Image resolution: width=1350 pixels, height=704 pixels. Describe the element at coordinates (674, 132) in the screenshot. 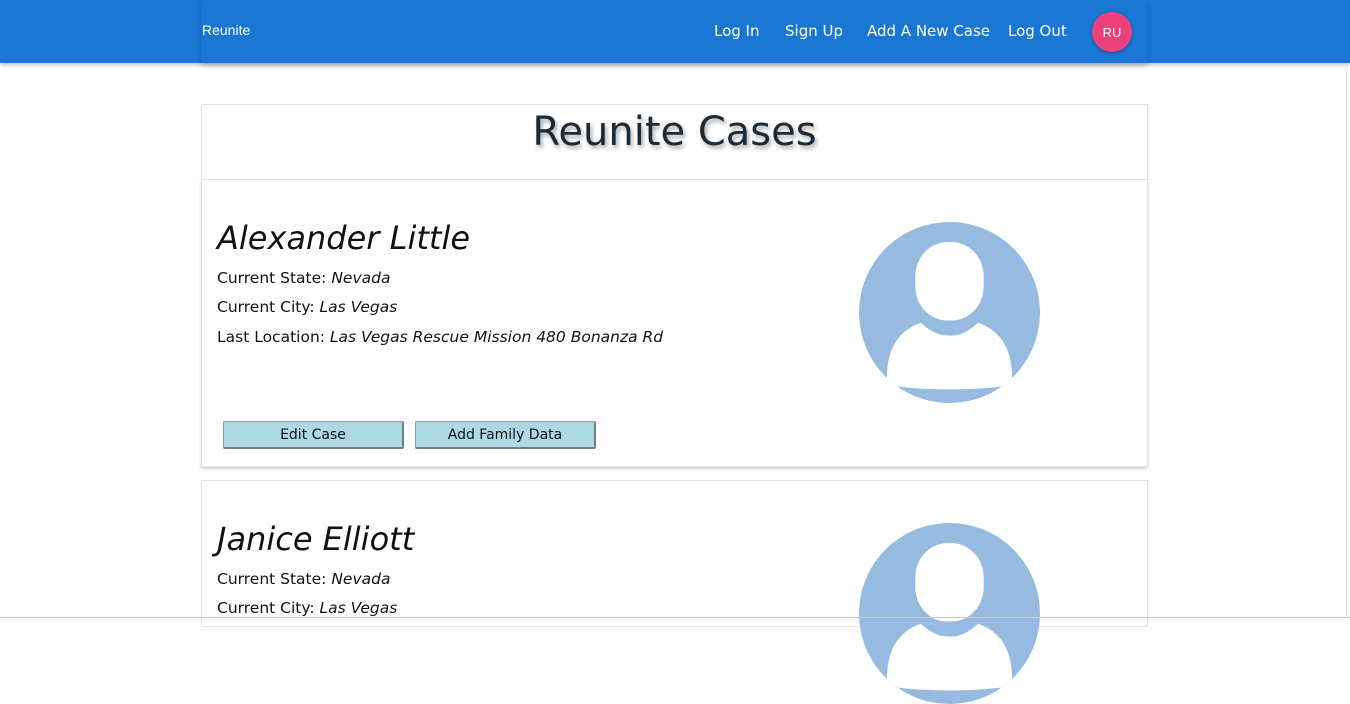

I see `page-title: Reunite Cases` at that location.